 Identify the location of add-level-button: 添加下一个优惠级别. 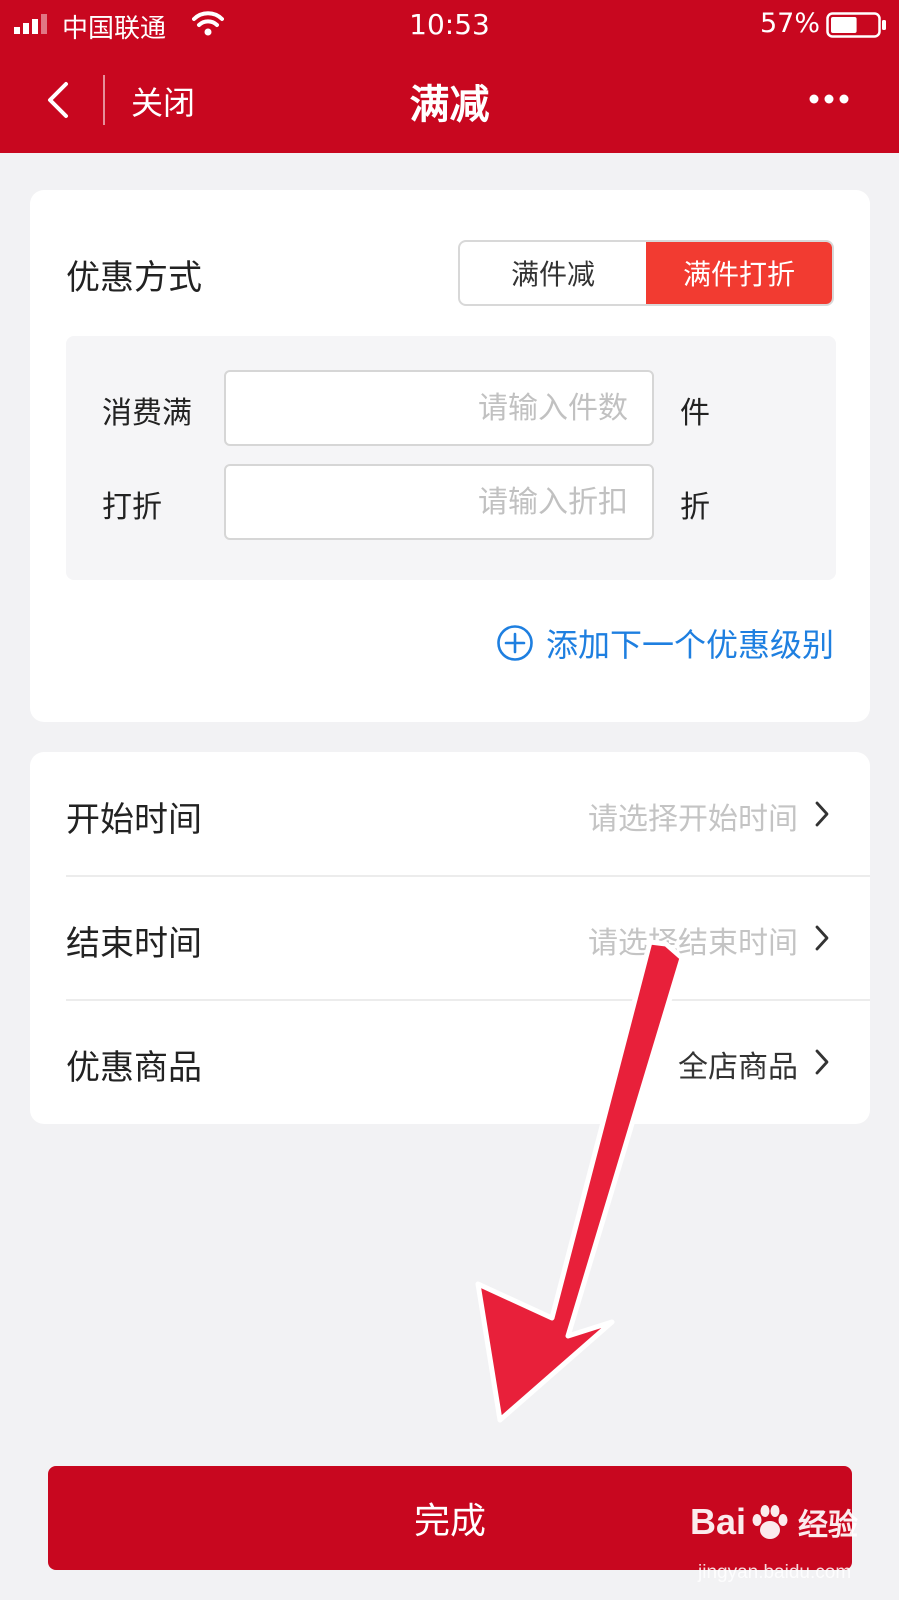
(665, 643).